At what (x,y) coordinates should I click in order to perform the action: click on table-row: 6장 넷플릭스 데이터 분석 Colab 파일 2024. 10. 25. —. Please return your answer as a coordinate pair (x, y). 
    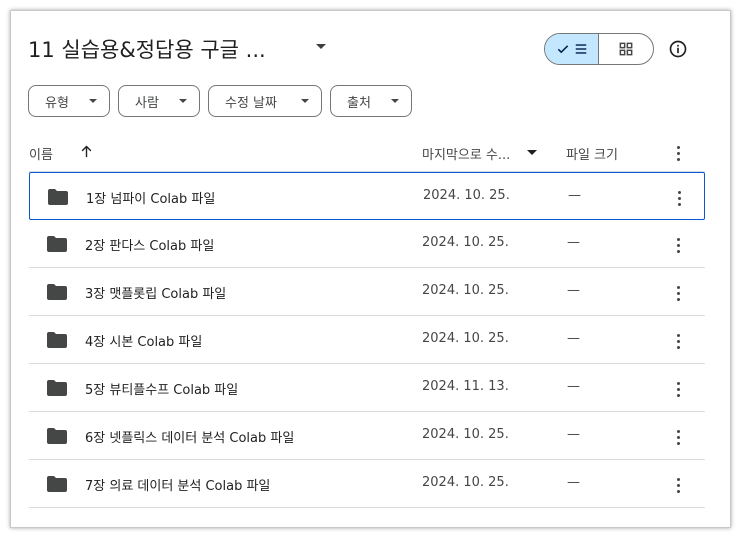
    Looking at the image, I should click on (367, 436).